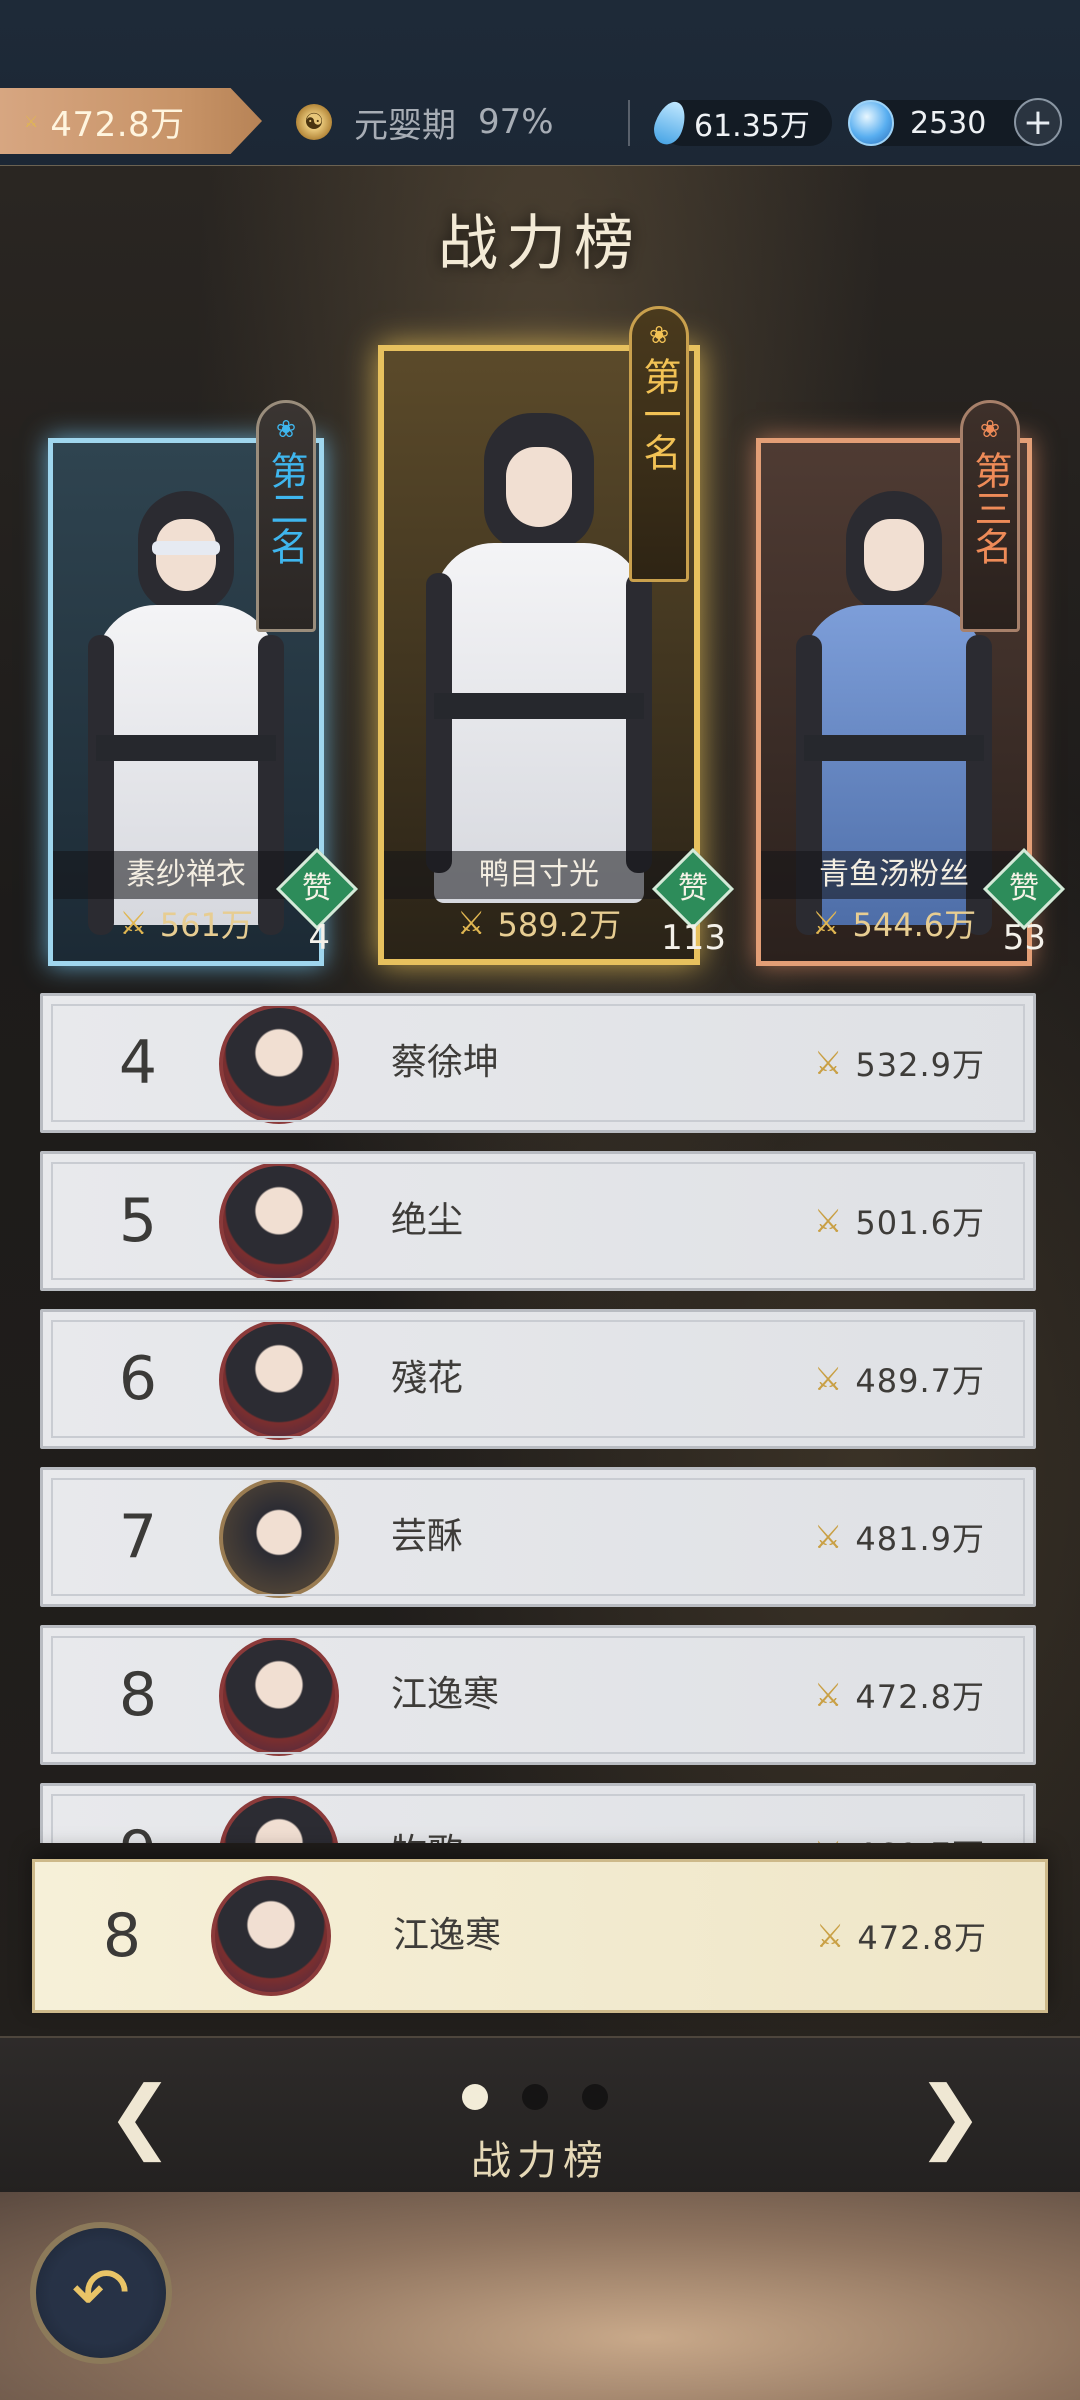 The image size is (1080, 2400). I want to click on like-count: 4, so click(319, 938).